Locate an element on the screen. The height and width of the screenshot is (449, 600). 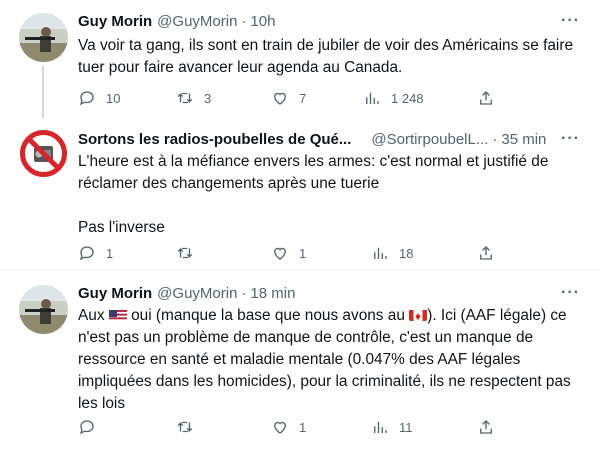
us-flag-icon is located at coordinates (117, 314).